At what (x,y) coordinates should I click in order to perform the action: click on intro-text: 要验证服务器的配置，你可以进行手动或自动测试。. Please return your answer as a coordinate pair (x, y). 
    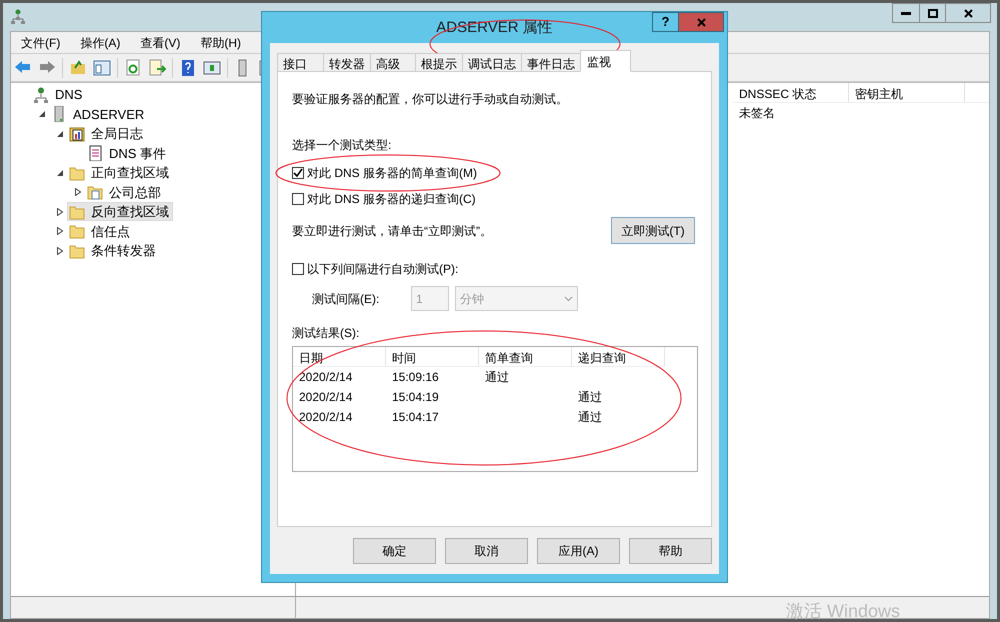
    Looking at the image, I should click on (430, 99).